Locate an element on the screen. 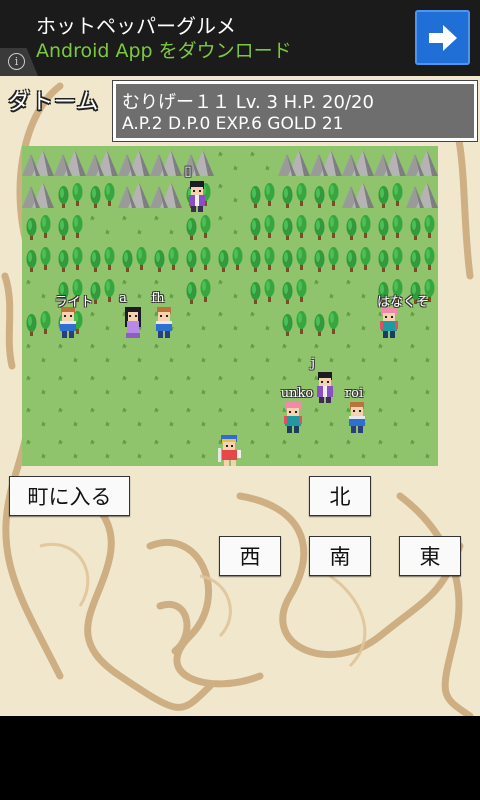 The width and height of the screenshot is (480, 800). character-name-5: はなくそ is located at coordinates (403, 302).